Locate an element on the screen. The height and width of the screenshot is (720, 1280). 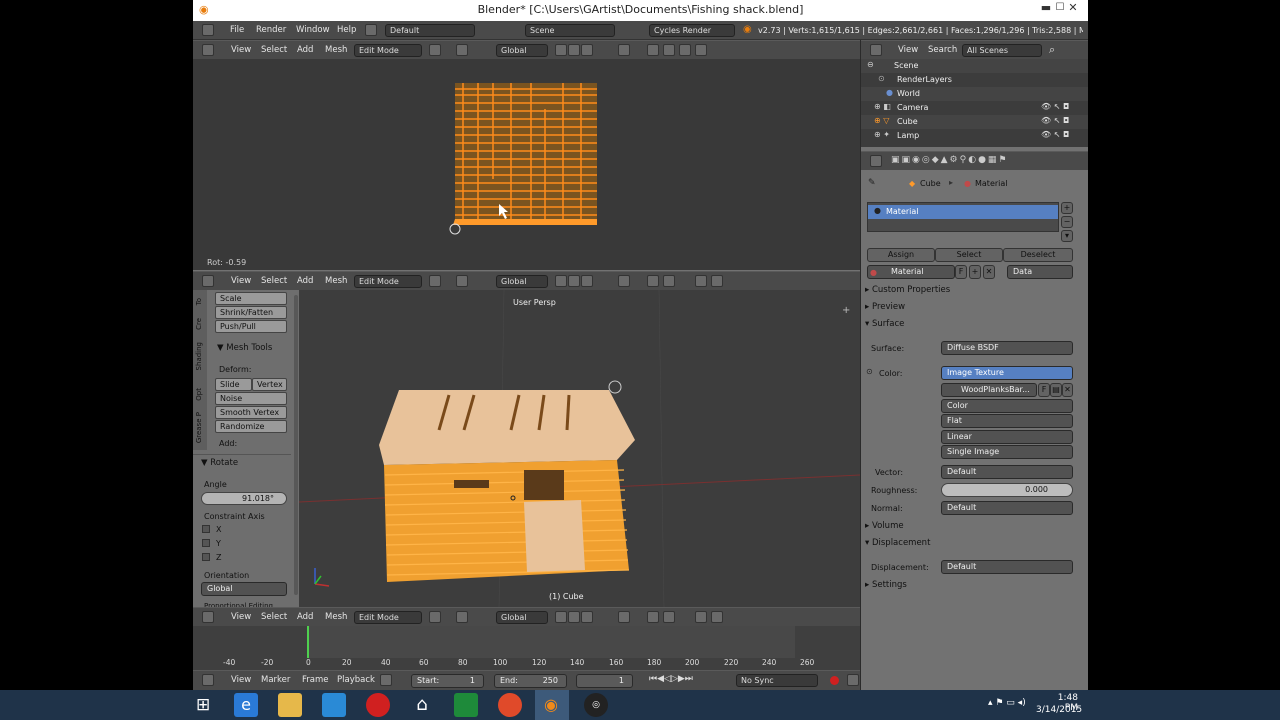
image-fake-user-button: F is located at coordinates (1044, 390).